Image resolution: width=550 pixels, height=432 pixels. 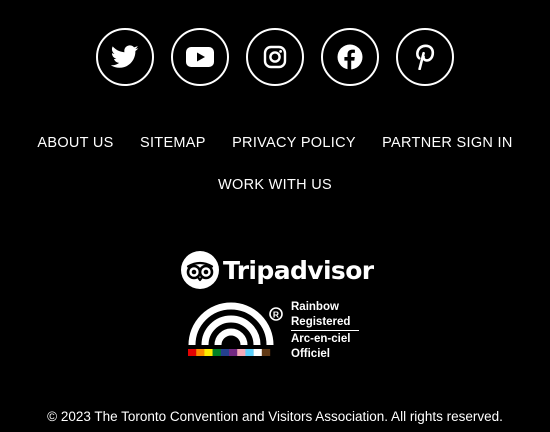 I want to click on footer-nav-secondary: WORK WITH US, so click(x=275, y=185).